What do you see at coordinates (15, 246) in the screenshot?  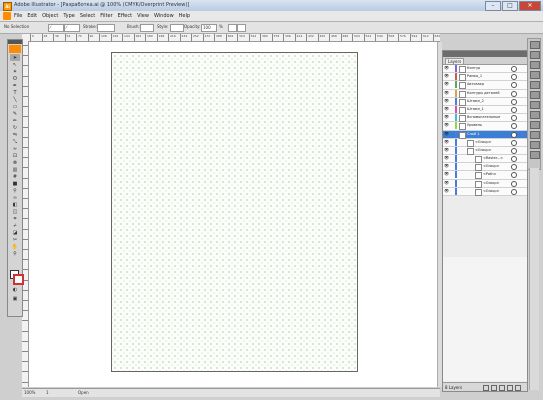 I see `hand-tool-icon: ✋` at bounding box center [15, 246].